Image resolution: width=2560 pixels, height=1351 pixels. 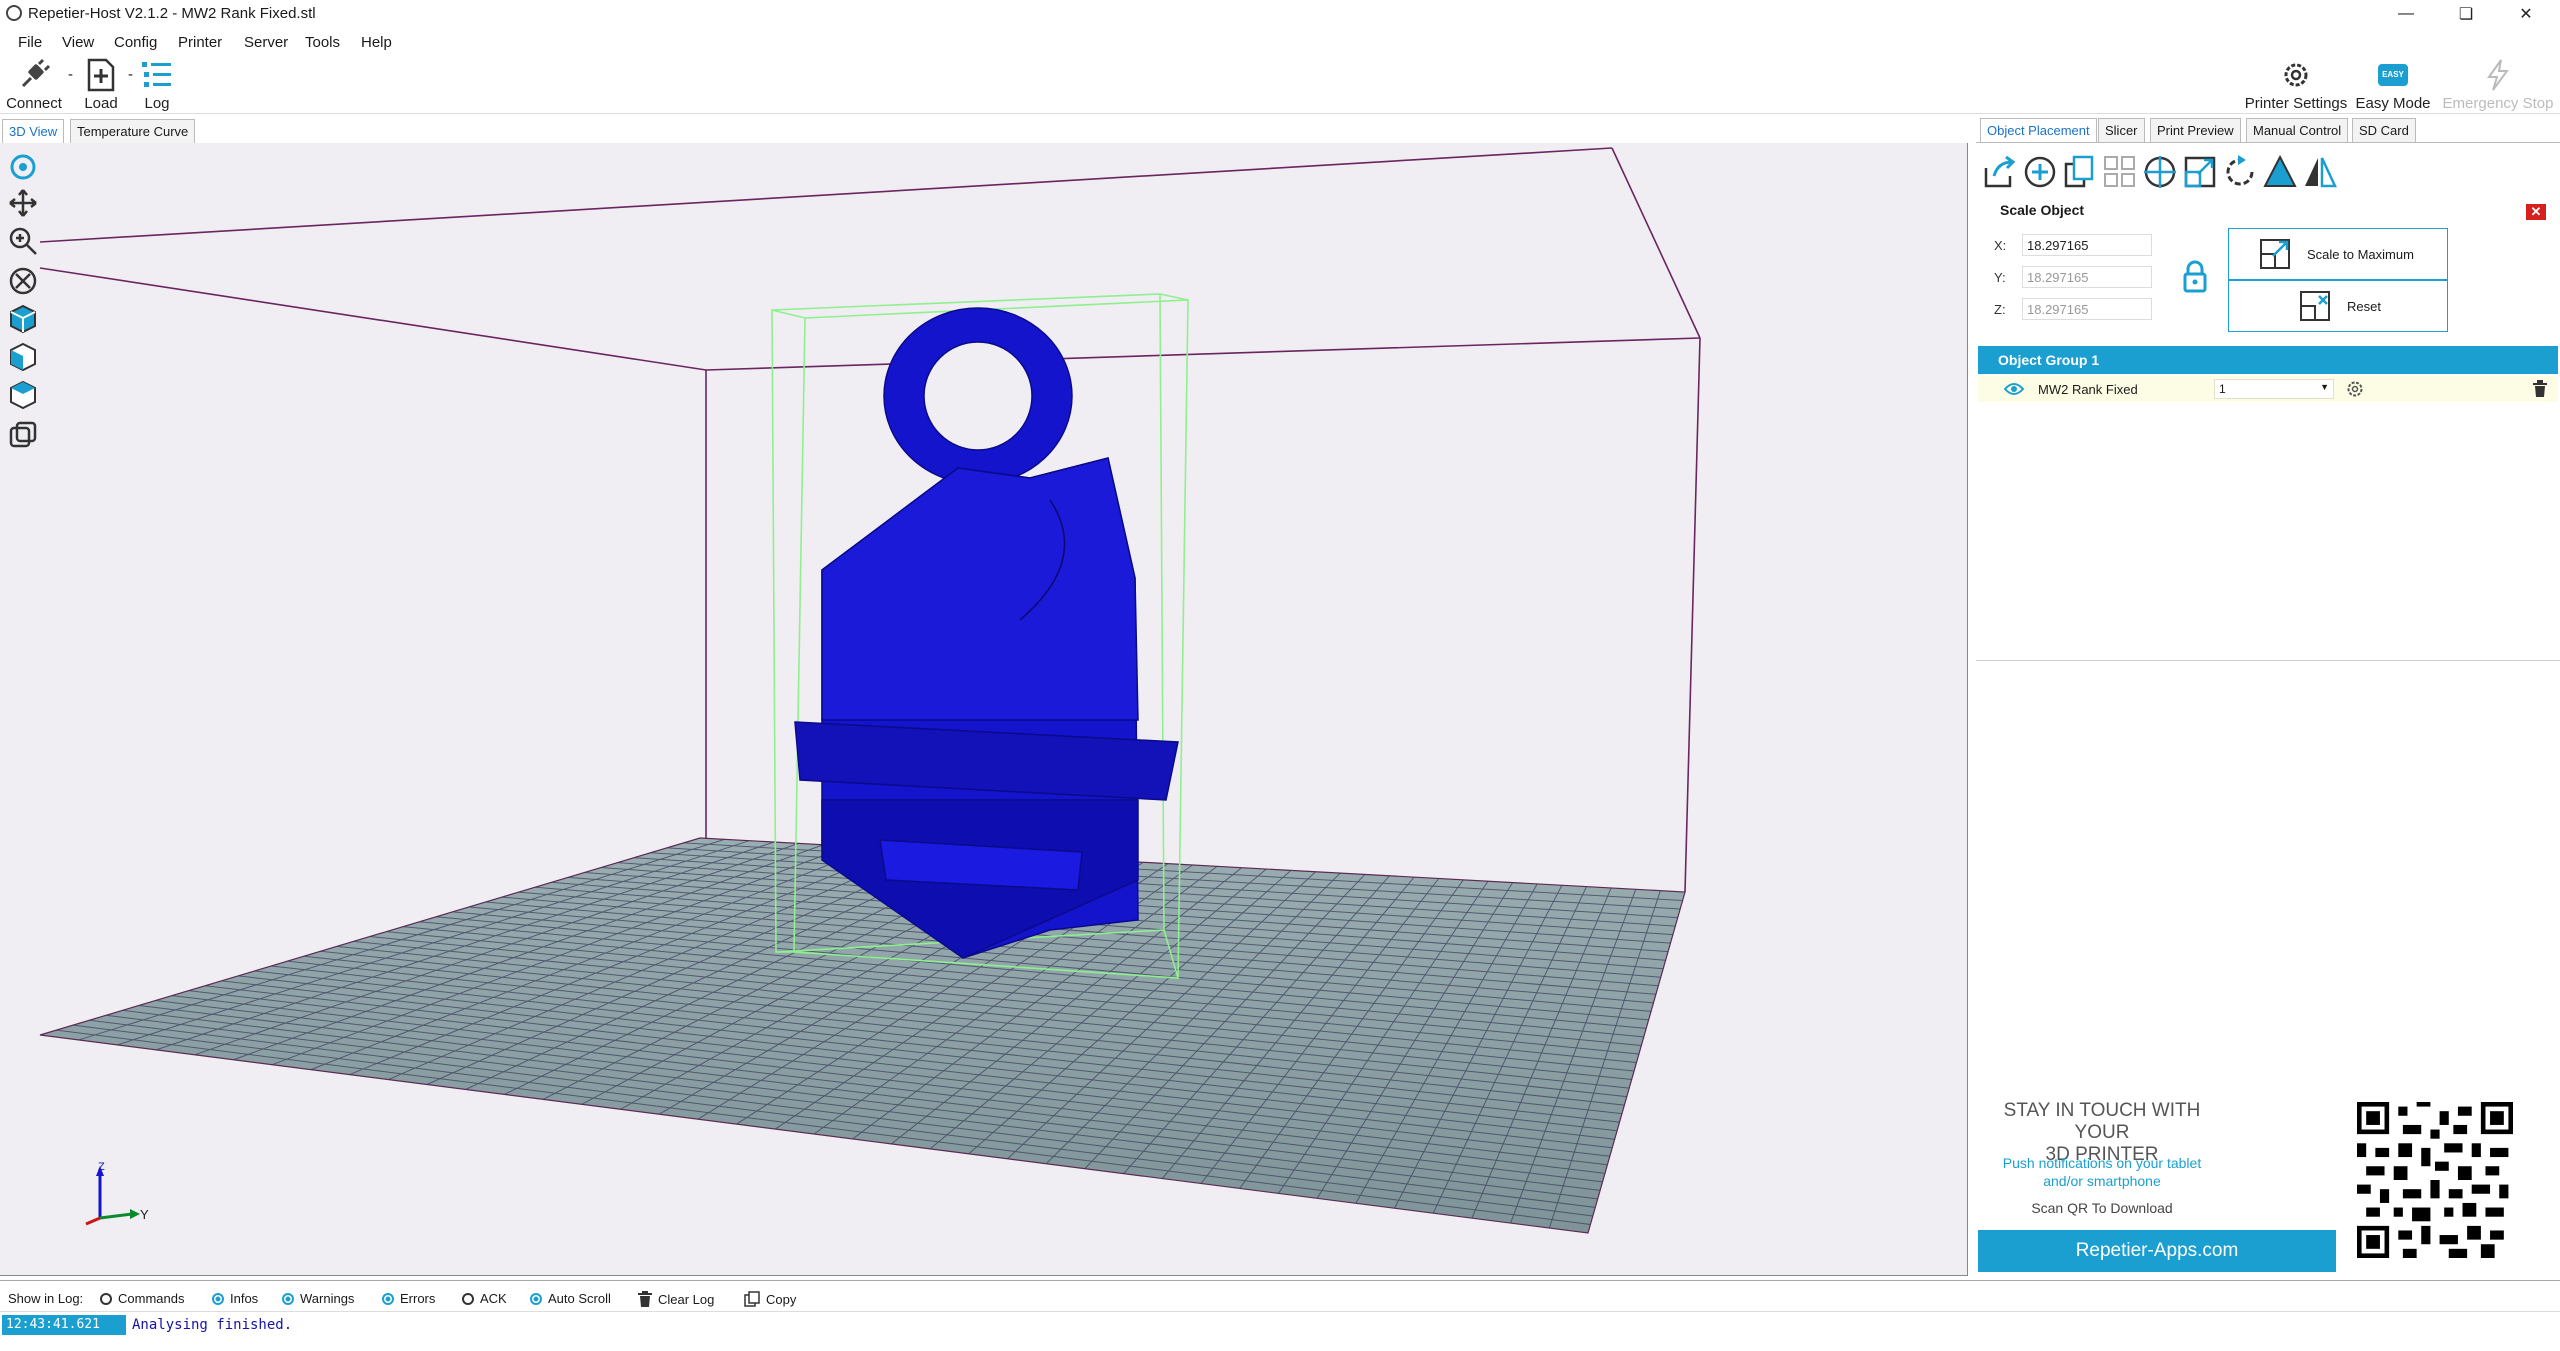 What do you see at coordinates (2498, 103) in the screenshot?
I see `emergency-stop-label: Emergency Stop` at bounding box center [2498, 103].